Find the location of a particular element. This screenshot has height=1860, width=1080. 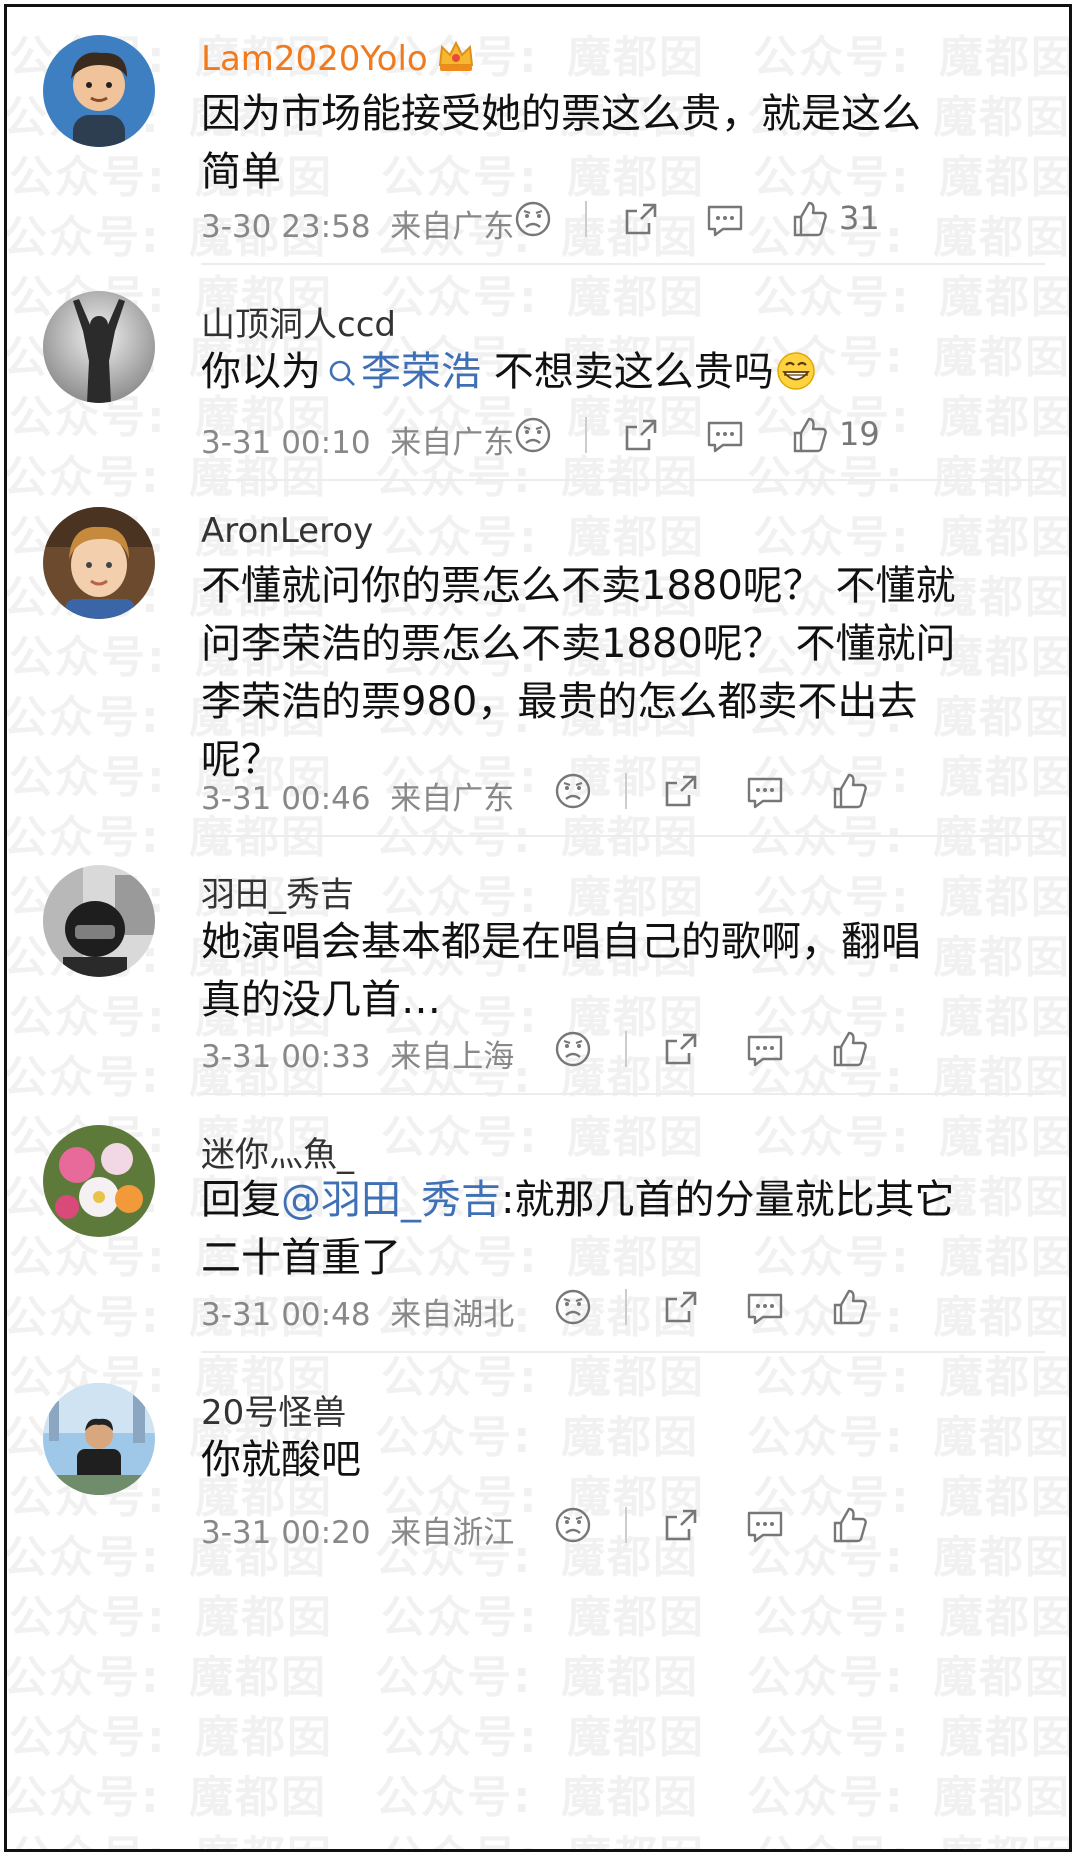

comment-text: 回复@羽田_秀吉:就那几首的分量就比其它 二十首重了 is located at coordinates (621, 1229).